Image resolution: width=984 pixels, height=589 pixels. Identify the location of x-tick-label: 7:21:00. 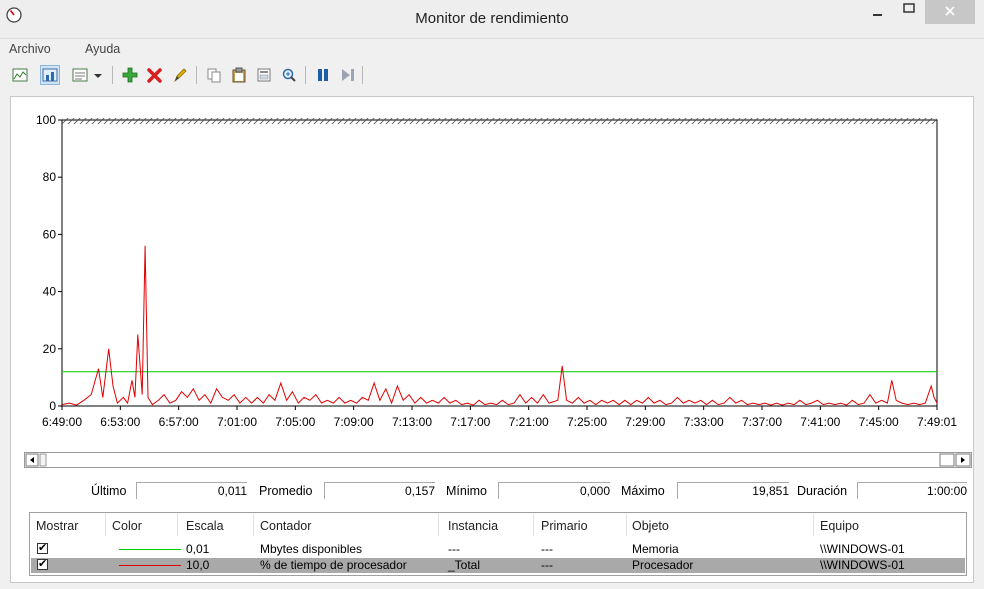
(529, 422).